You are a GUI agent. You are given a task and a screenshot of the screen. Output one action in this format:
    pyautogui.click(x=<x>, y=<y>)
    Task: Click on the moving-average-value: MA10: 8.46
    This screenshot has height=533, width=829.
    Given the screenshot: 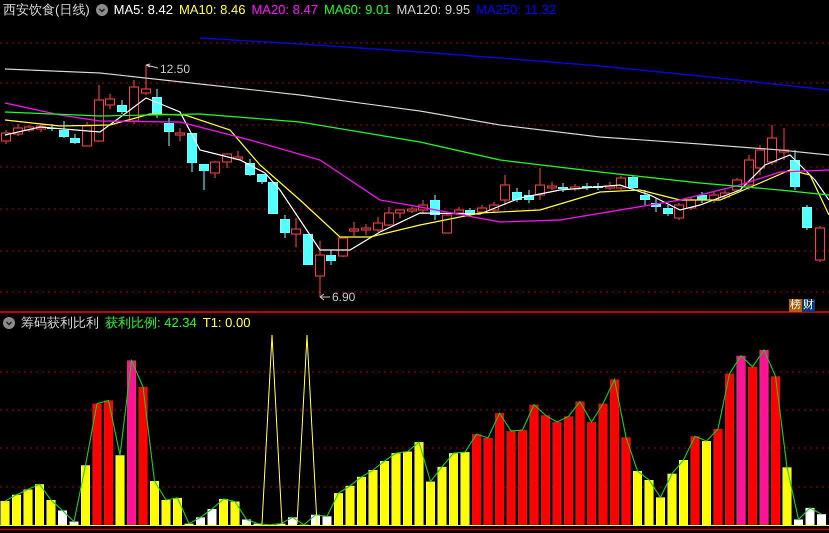 What is the action you would take?
    pyautogui.click(x=212, y=10)
    